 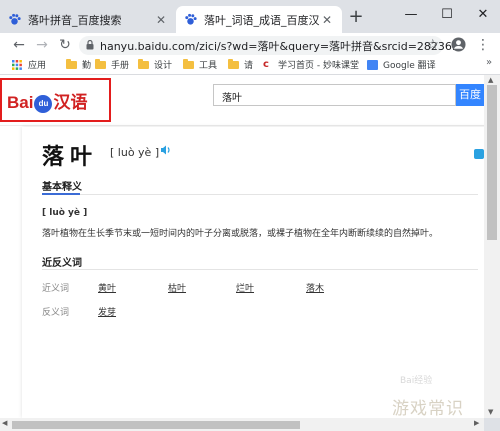 I want to click on definition-pinyin: [ luò yè ], so click(x=65, y=213).